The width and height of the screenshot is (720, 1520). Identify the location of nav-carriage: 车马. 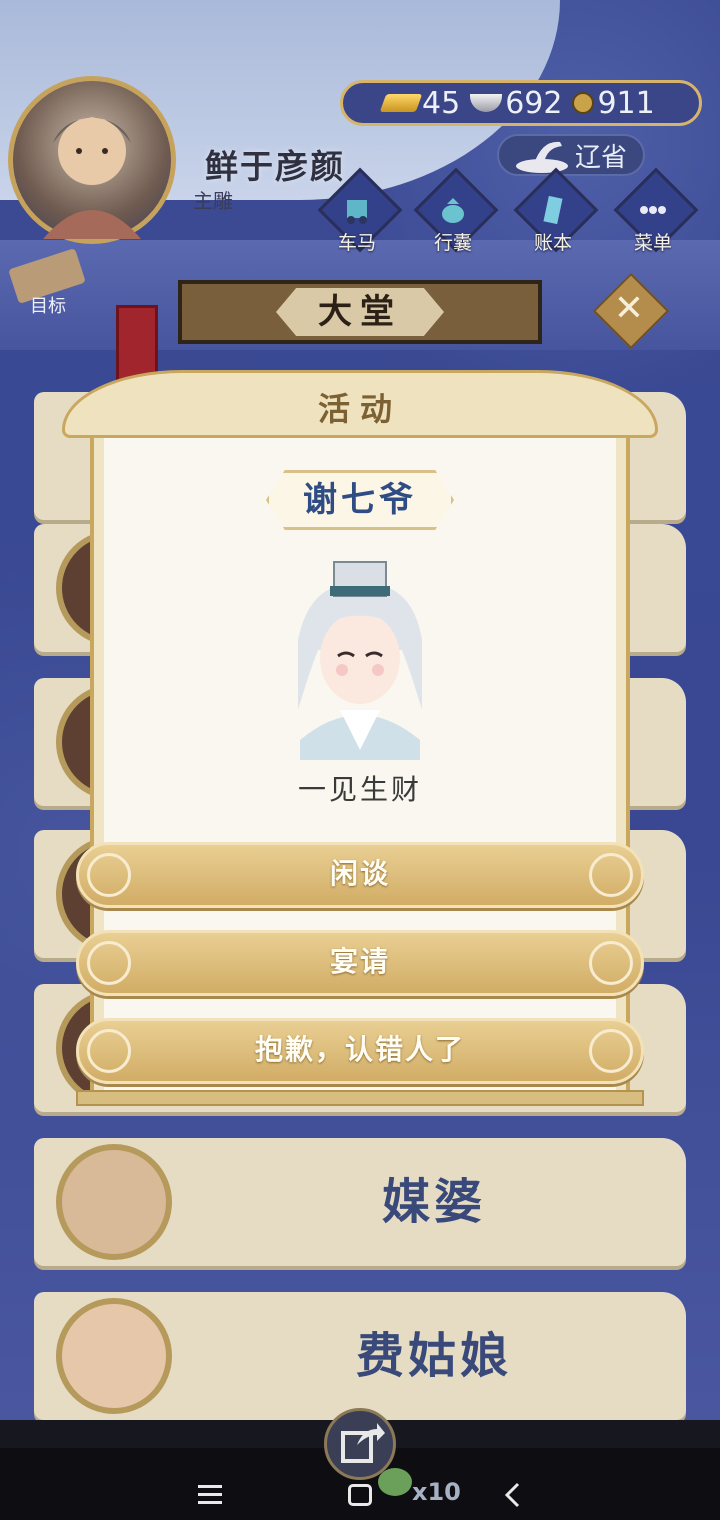
(357, 213).